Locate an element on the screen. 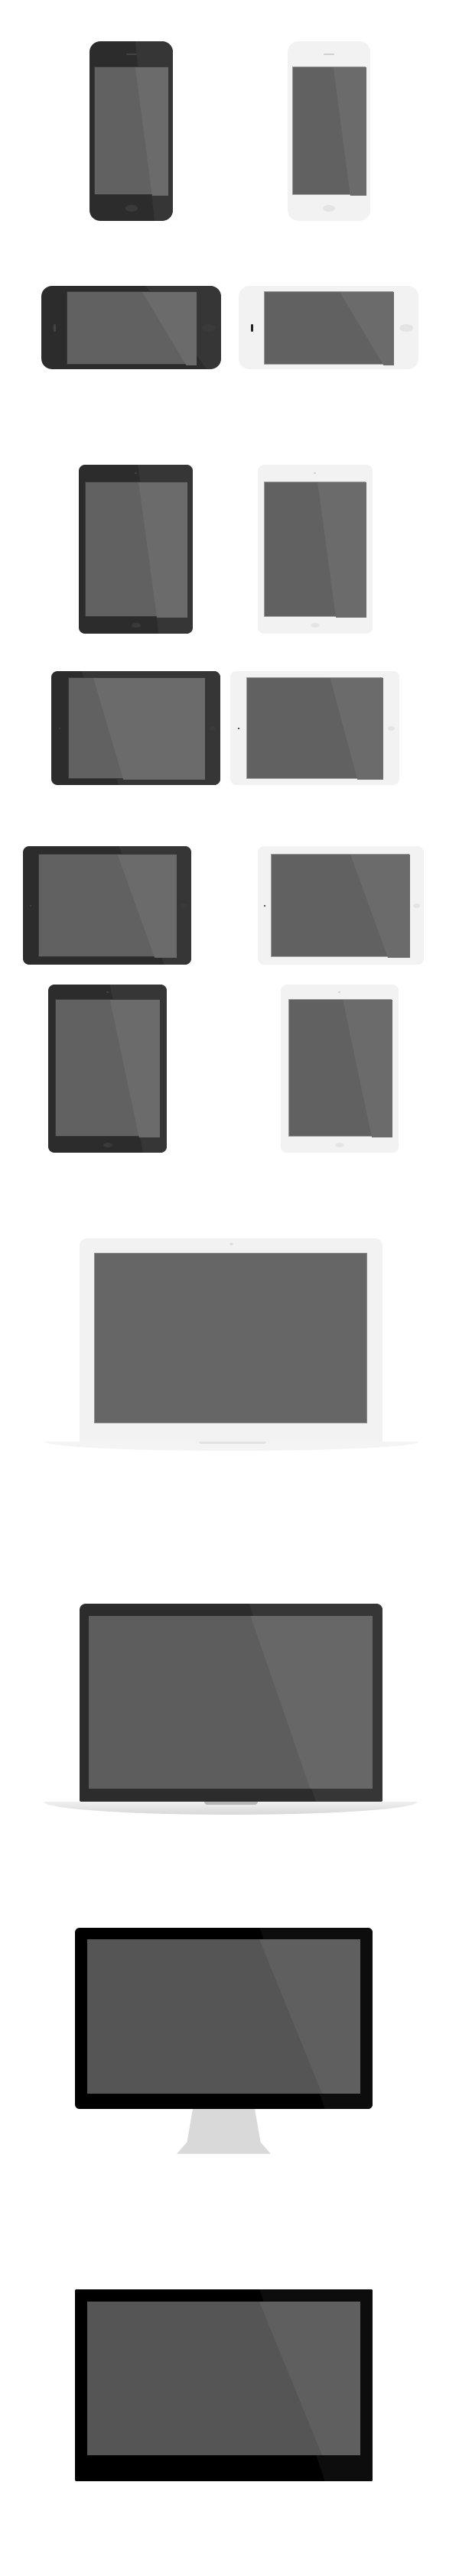 This screenshot has height=2576, width=459. tablet-dark-landscape is located at coordinates (107, 905).